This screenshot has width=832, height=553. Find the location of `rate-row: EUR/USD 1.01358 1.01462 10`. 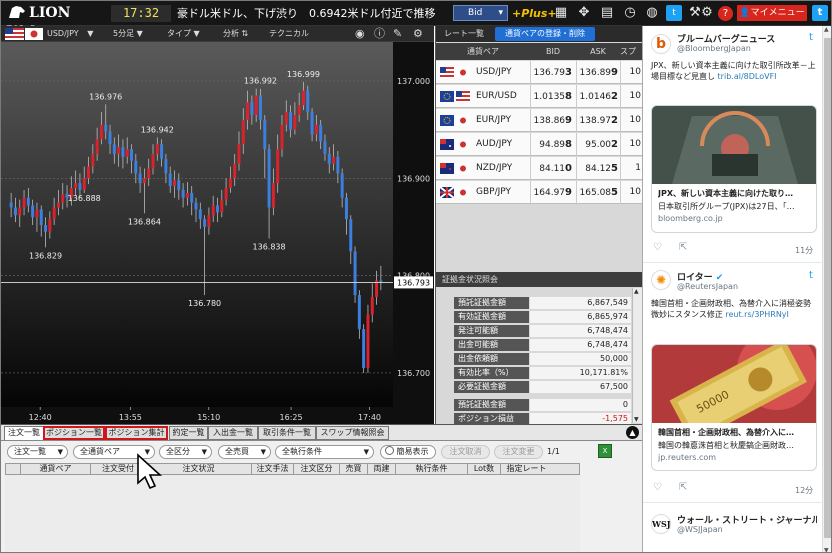

rate-row: EUR/USD 1.01358 1.01462 10 is located at coordinates (539, 97).